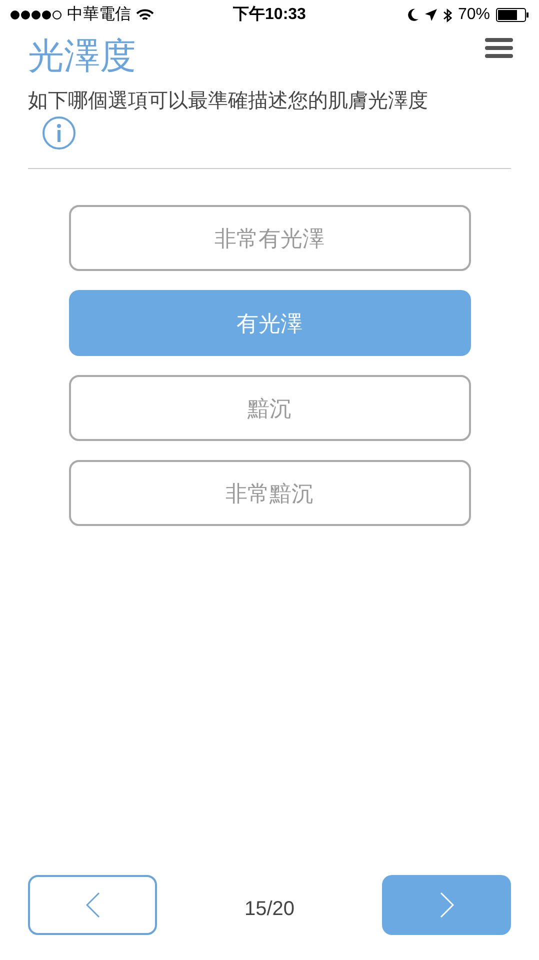  I want to click on wifi-icon, so click(145, 15).